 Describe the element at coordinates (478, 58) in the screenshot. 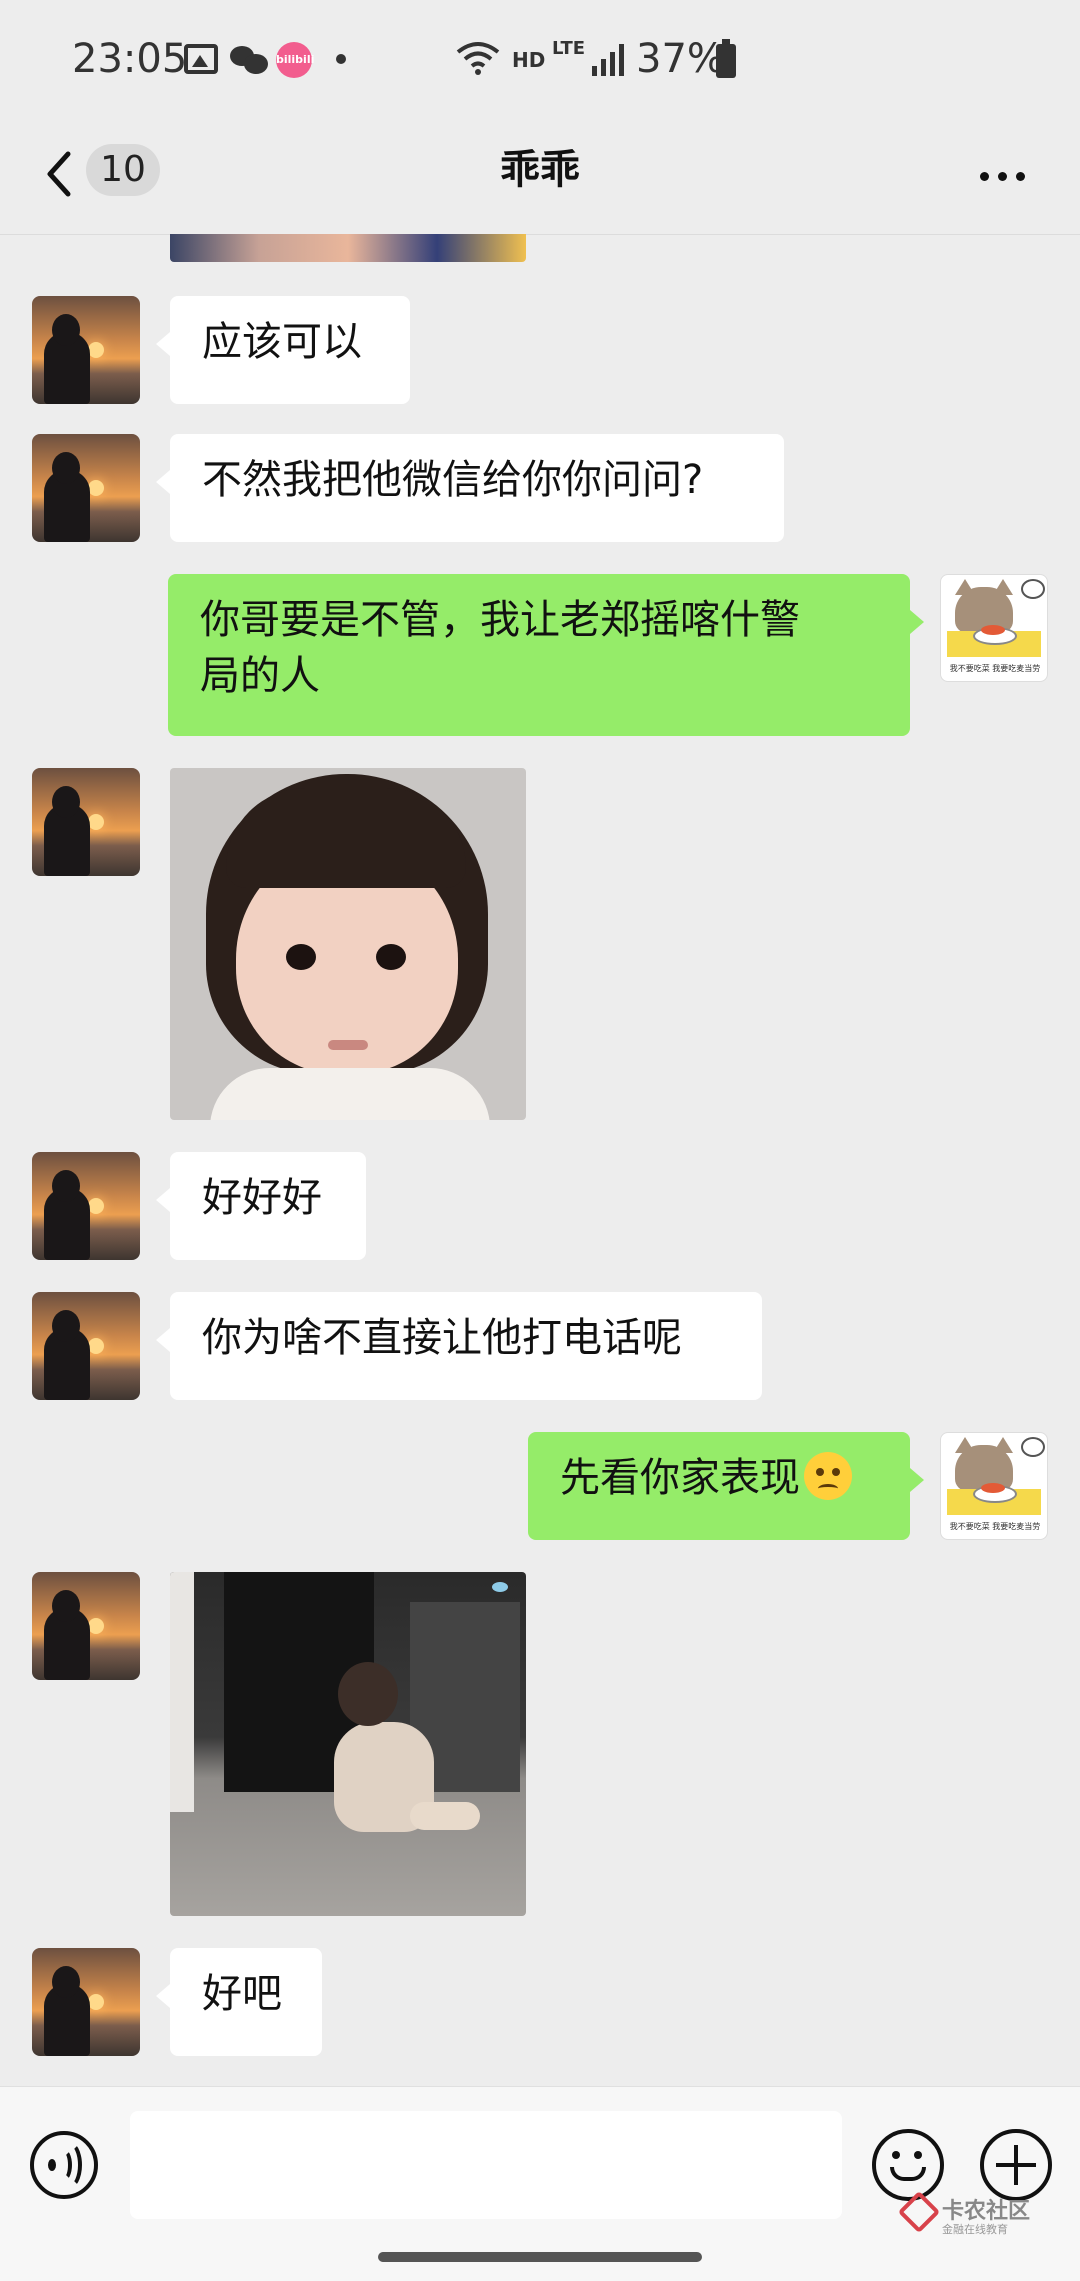

I see `wifi-icon` at that location.